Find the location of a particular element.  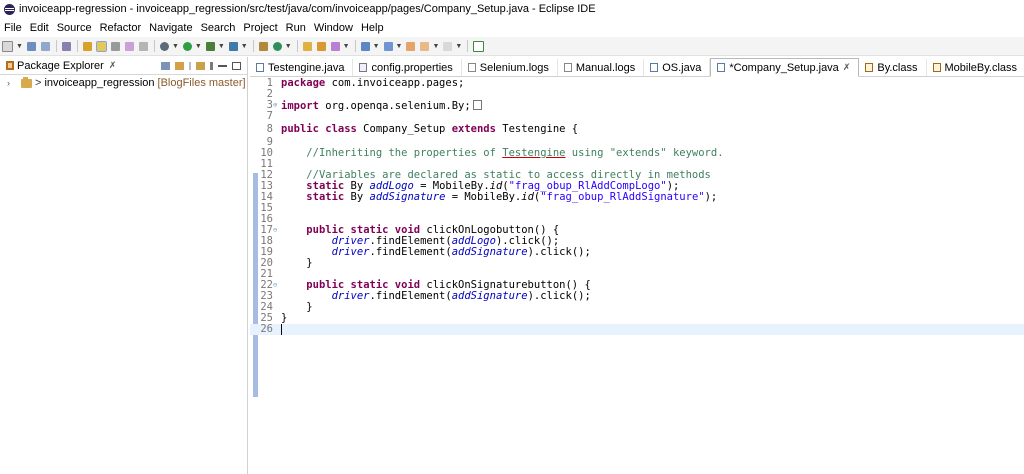

code-text: = MobileBy. is located at coordinates (483, 197).